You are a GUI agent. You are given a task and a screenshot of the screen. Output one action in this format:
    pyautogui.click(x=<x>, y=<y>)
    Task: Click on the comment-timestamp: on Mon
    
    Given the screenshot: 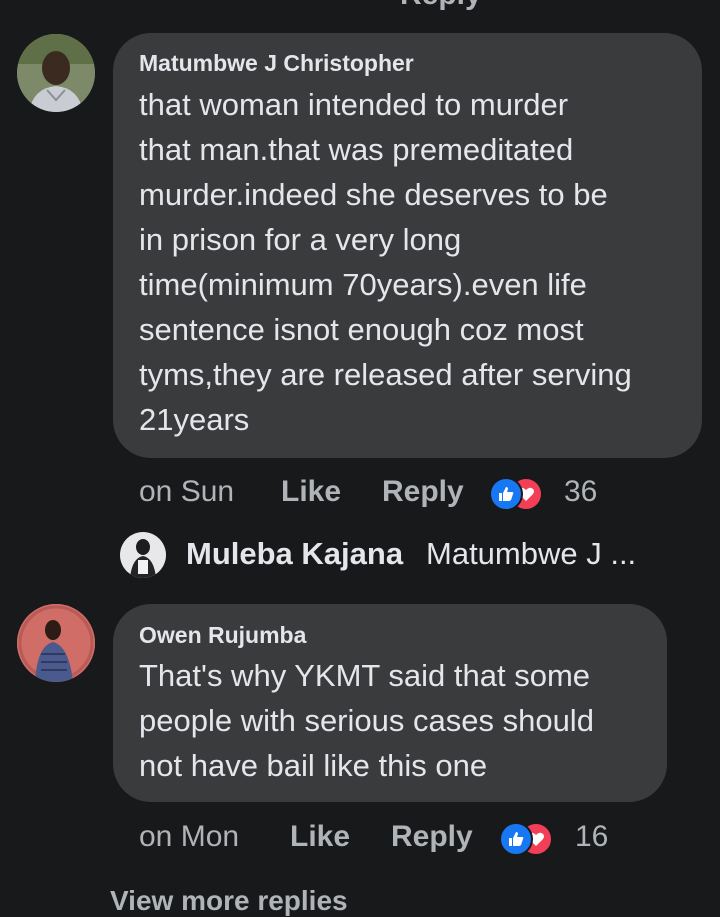 What is the action you would take?
    pyautogui.click(x=189, y=836)
    